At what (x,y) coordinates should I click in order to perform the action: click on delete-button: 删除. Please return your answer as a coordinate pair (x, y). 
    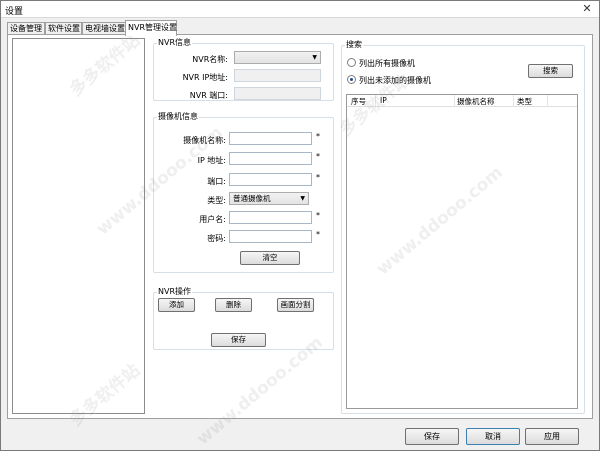
    Looking at the image, I should click on (233, 305).